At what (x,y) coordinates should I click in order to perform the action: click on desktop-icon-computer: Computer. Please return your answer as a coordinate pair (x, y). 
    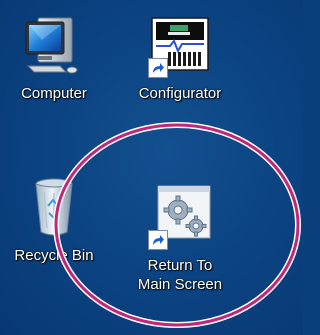
    Looking at the image, I should click on (54, 56).